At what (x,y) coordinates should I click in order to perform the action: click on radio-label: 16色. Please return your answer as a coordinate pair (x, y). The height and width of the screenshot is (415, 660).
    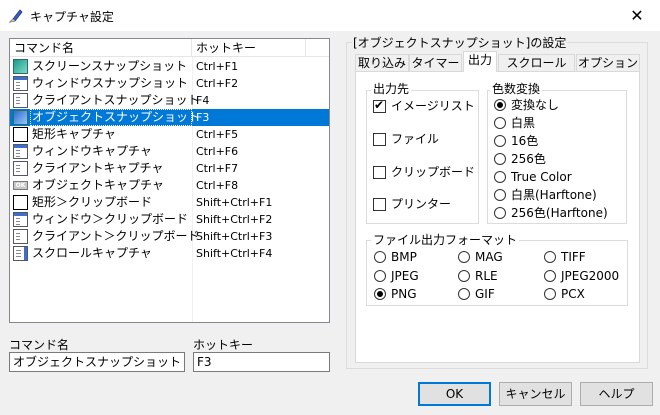
    Looking at the image, I should click on (525, 141).